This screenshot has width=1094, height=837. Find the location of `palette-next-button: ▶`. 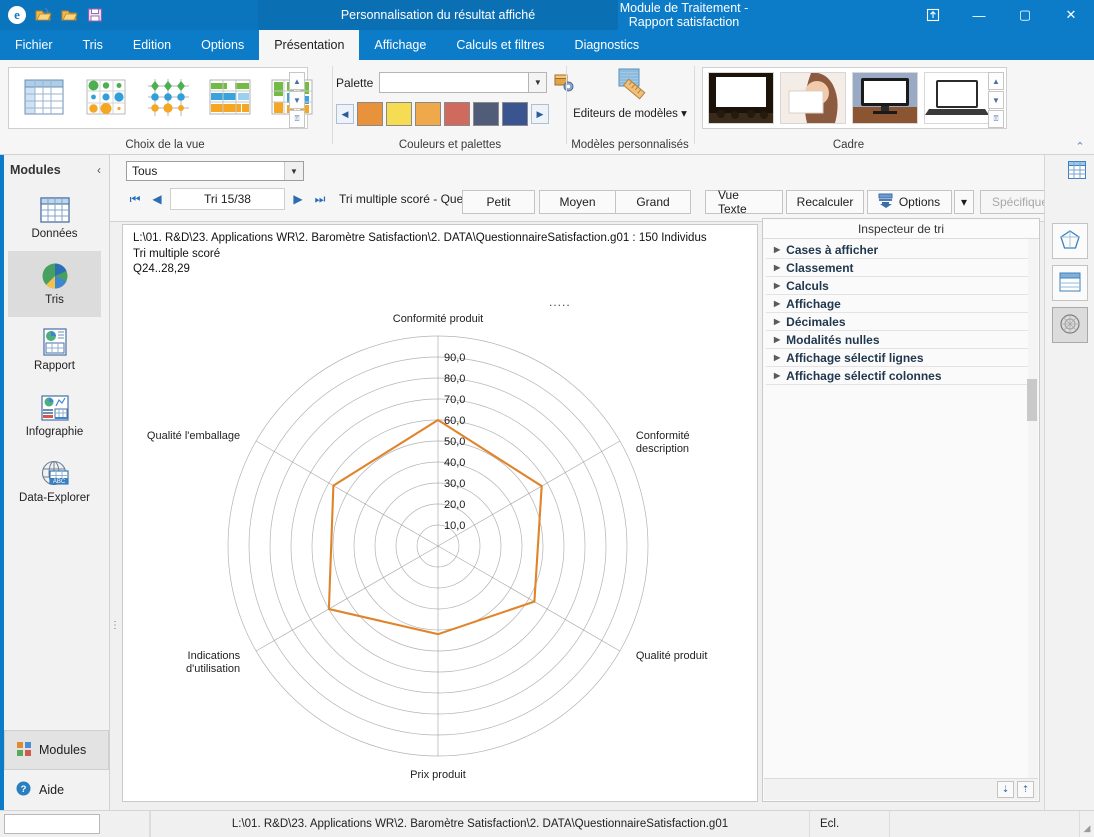

palette-next-button: ▶ is located at coordinates (540, 114).